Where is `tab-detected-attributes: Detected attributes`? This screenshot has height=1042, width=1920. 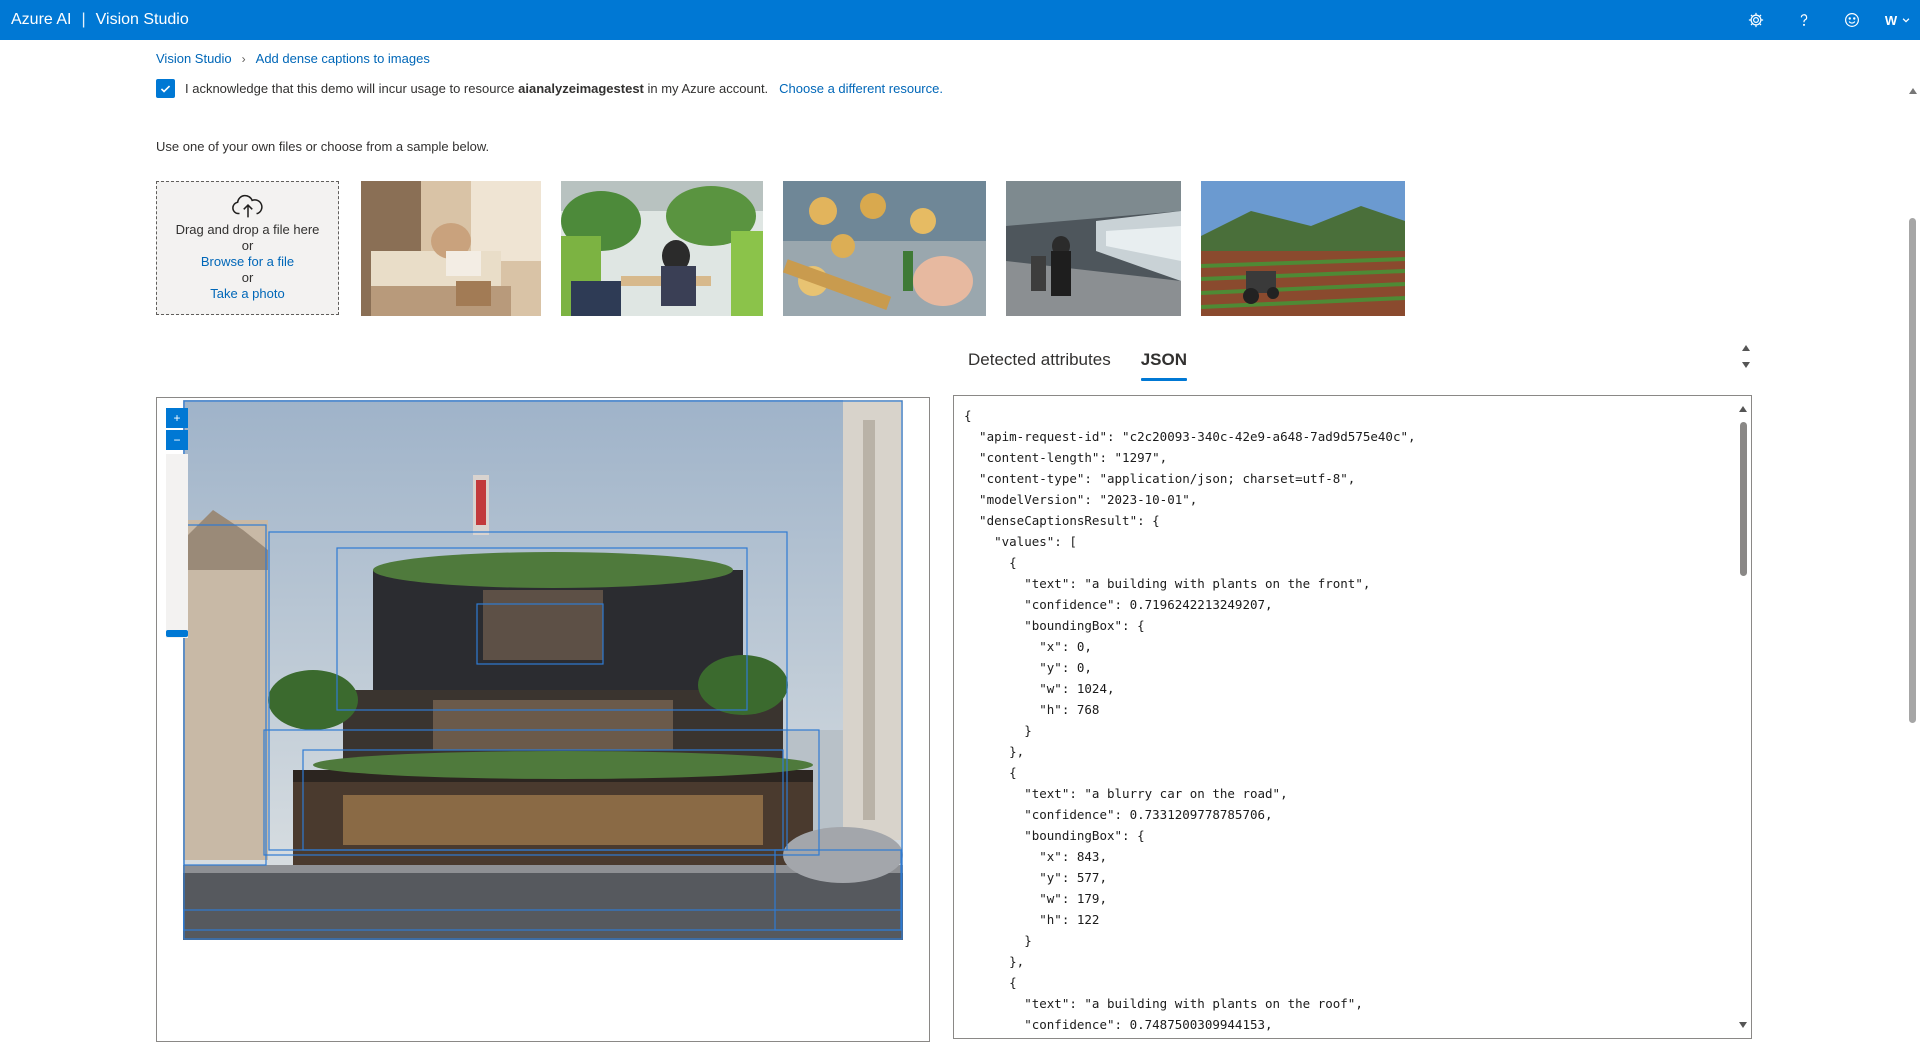
tab-detected-attributes: Detected attributes is located at coordinates (1039, 364).